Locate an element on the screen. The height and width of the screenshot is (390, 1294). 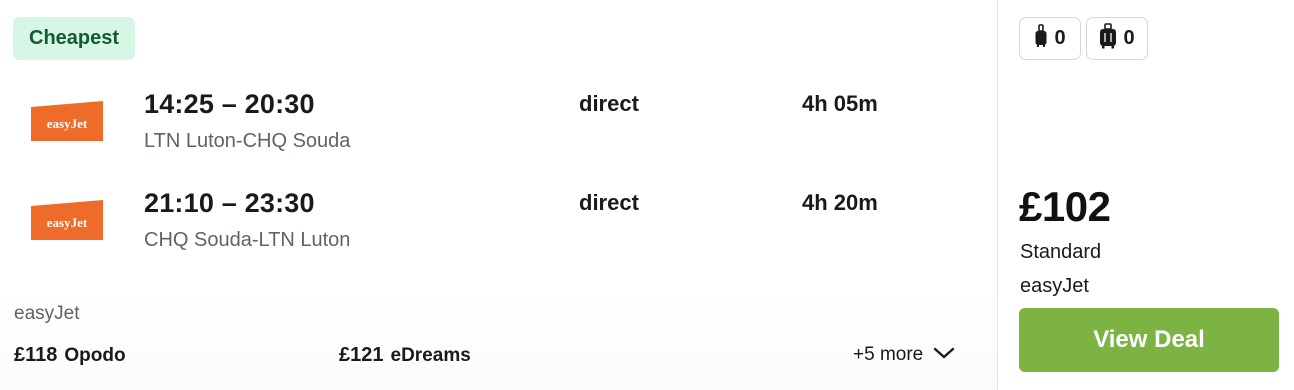
view-deal-button: View Deal is located at coordinates (1149, 340).